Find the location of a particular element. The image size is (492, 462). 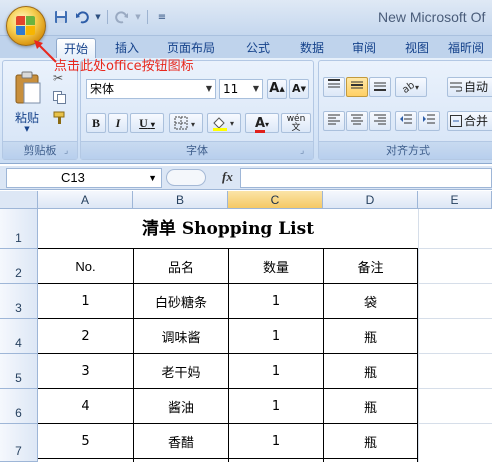

clipboard-group: 粘贴 ▼ ✂ 剪贴板 ⌟ is located at coordinates (40, 110).